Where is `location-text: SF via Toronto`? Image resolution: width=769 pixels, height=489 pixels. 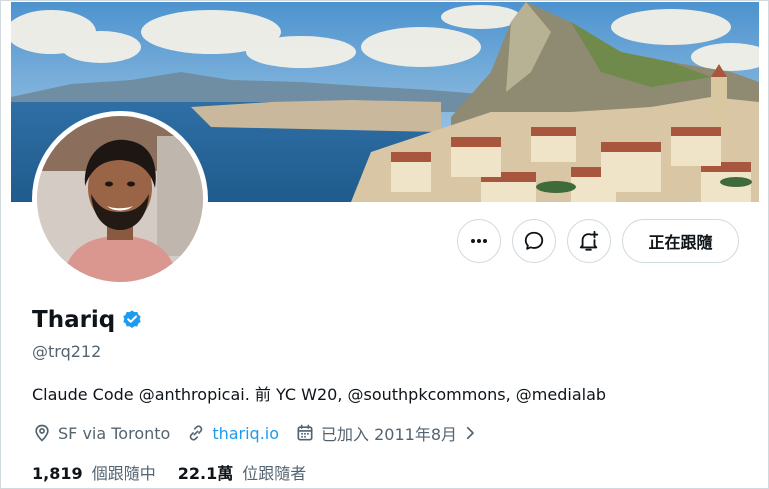 location-text: SF via Toronto is located at coordinates (114, 433).